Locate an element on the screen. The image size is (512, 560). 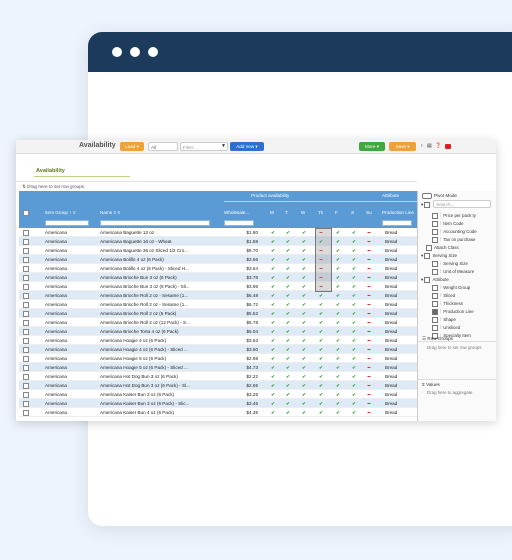
bulb-icon: ♀ is located at coordinates (422, 146).